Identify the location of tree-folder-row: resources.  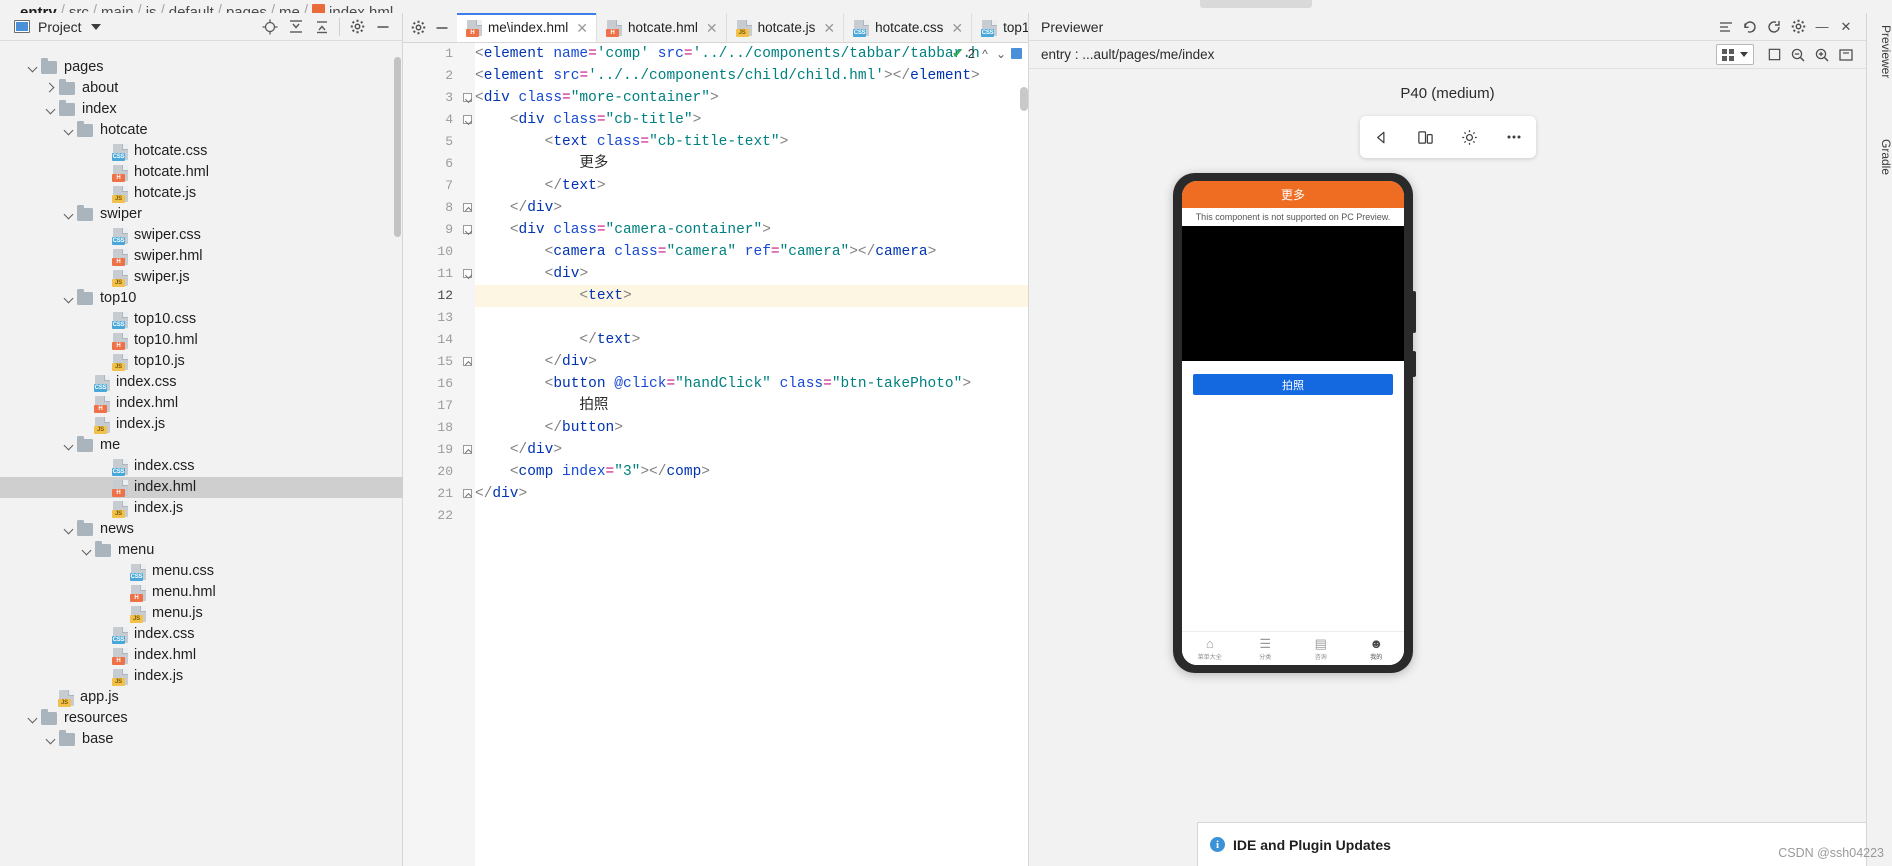
(201, 718).